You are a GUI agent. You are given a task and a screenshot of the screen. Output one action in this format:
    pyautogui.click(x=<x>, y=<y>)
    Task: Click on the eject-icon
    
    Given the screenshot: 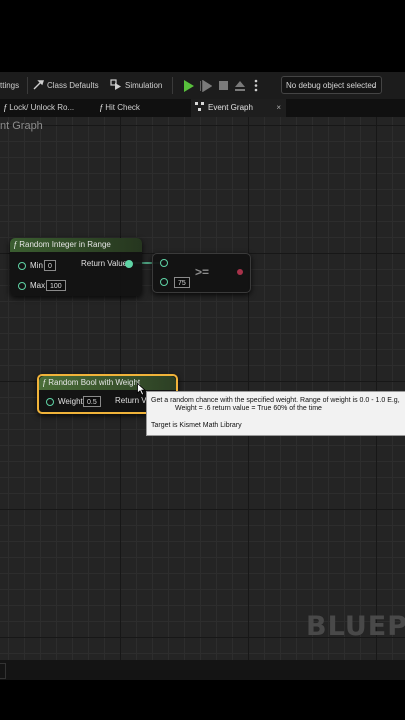 What is the action you would take?
    pyautogui.click(x=240, y=86)
    